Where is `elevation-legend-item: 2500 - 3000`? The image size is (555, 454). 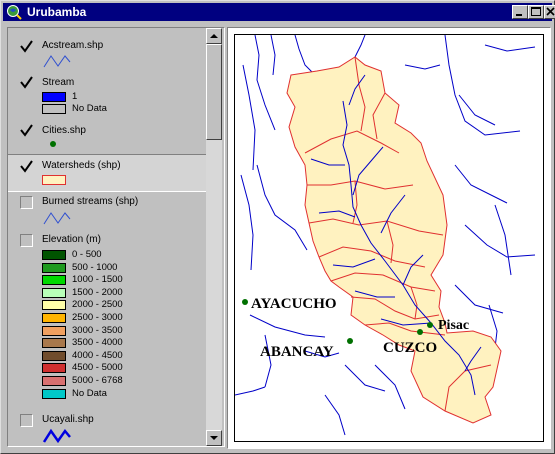
elevation-legend-item: 2500 - 3000 is located at coordinates (122, 318).